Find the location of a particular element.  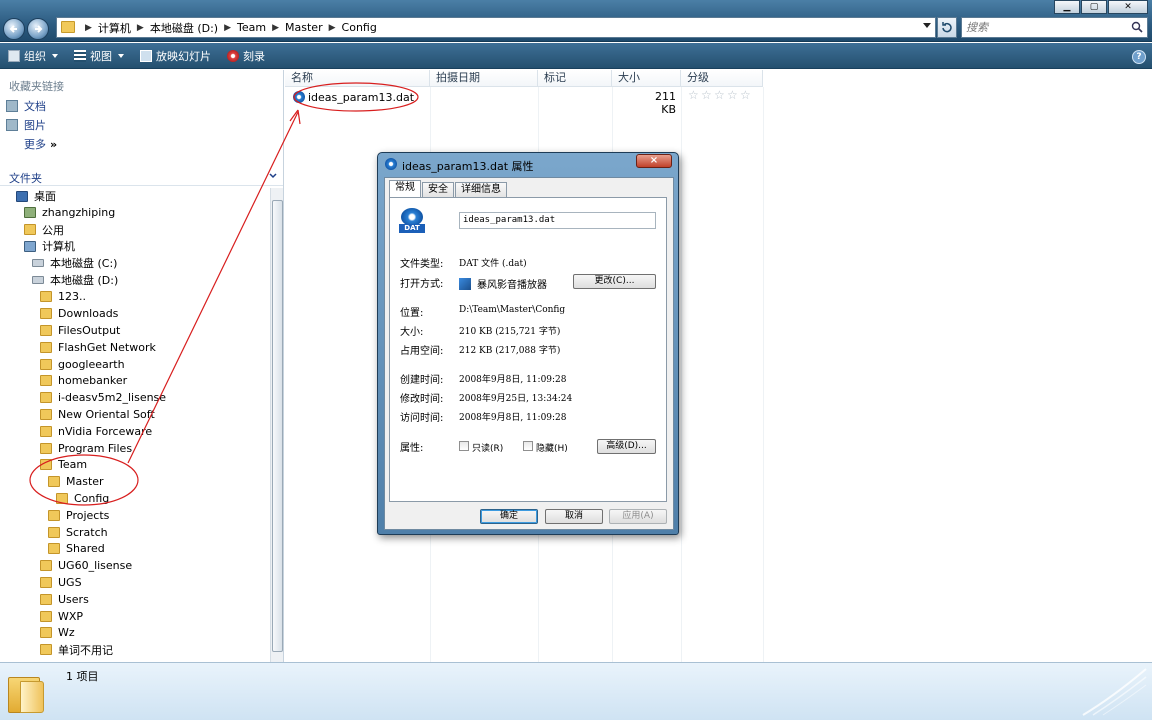

readonly-label: 只读(R) is located at coordinates (487, 447).